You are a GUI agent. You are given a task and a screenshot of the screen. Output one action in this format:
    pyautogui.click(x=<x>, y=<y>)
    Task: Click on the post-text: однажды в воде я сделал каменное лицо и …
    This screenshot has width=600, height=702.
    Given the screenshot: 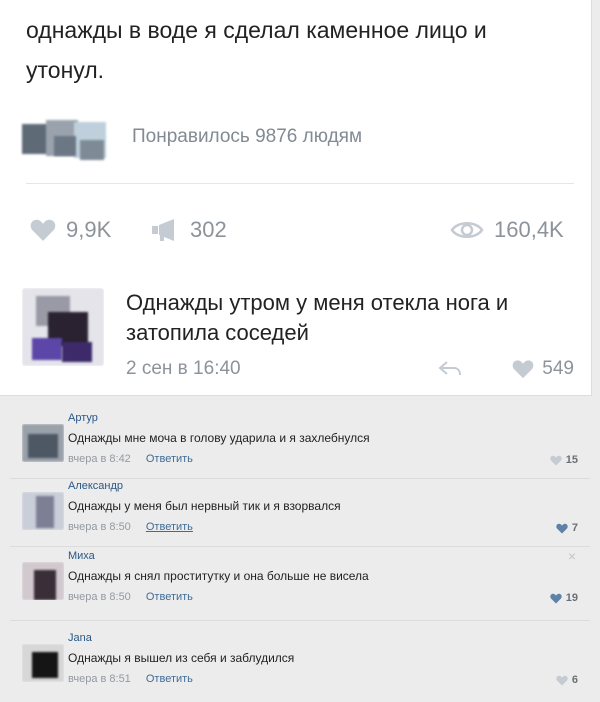 What is the action you would take?
    pyautogui.click(x=256, y=50)
    